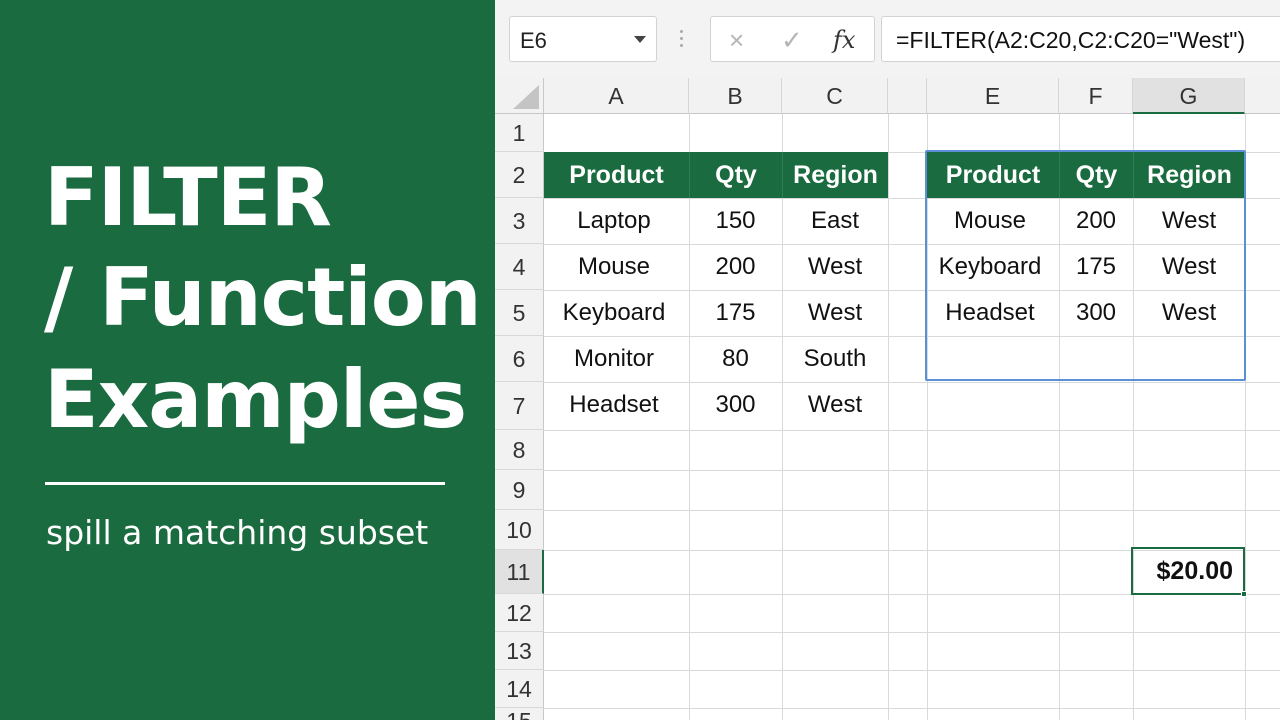  I want to click on source-header-region: Region, so click(835, 175).